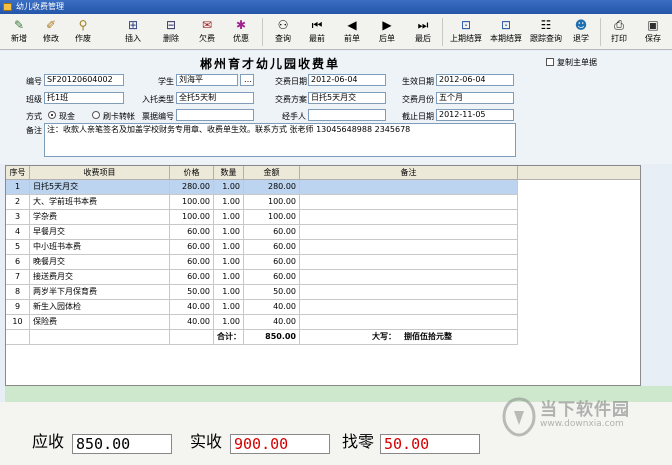  What do you see at coordinates (100, 187) in the screenshot?
I see `cell-item: 日托5天月交` at bounding box center [100, 187].